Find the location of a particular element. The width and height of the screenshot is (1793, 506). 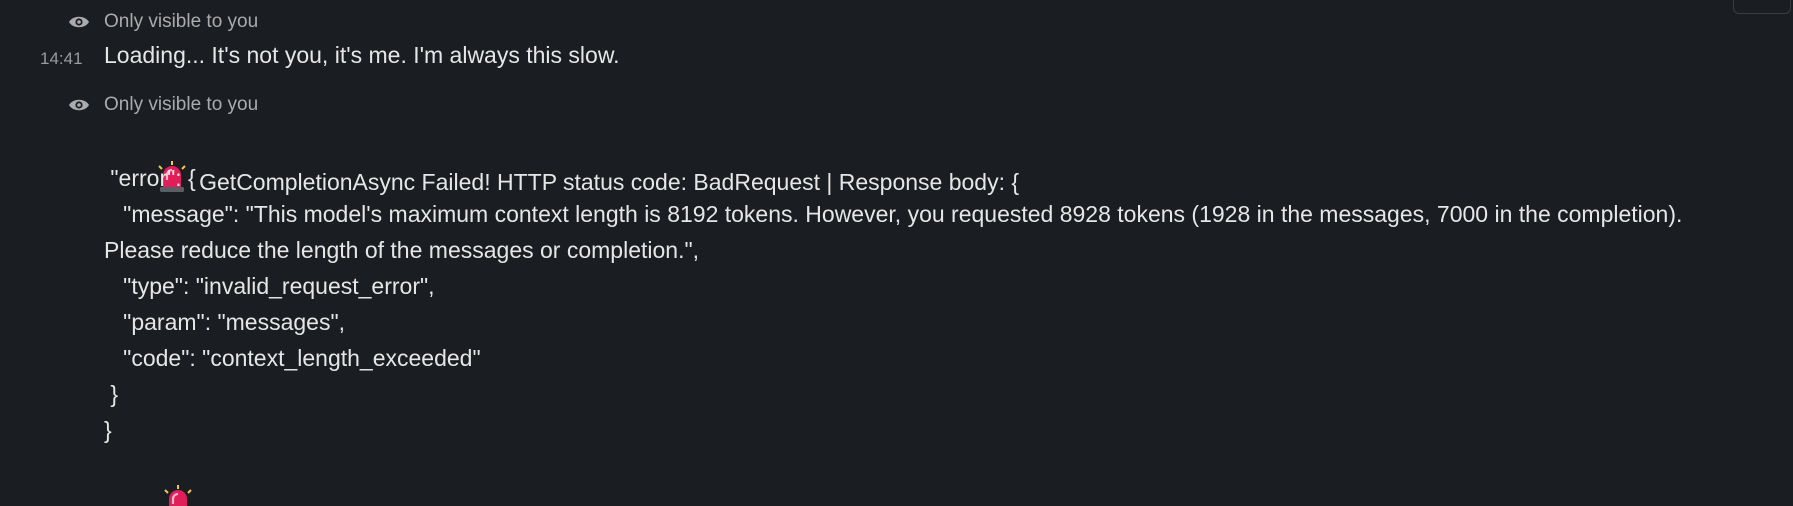

police-light-siren-icon is located at coordinates (178, 495).